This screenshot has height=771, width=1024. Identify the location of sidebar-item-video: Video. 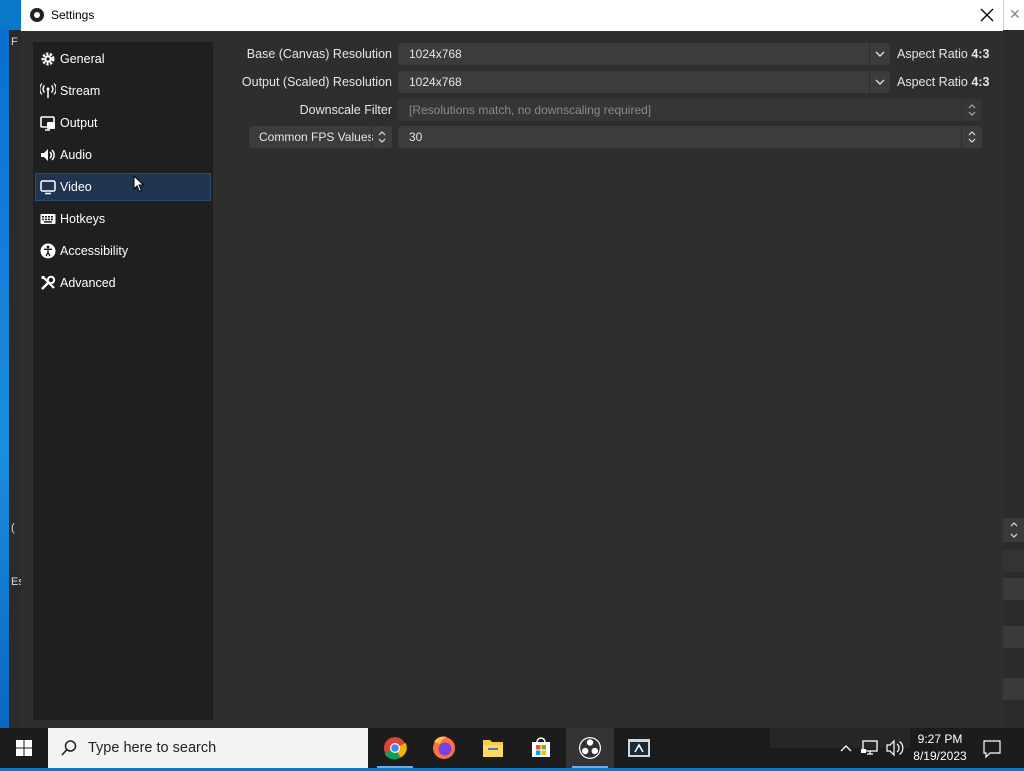
(123, 187).